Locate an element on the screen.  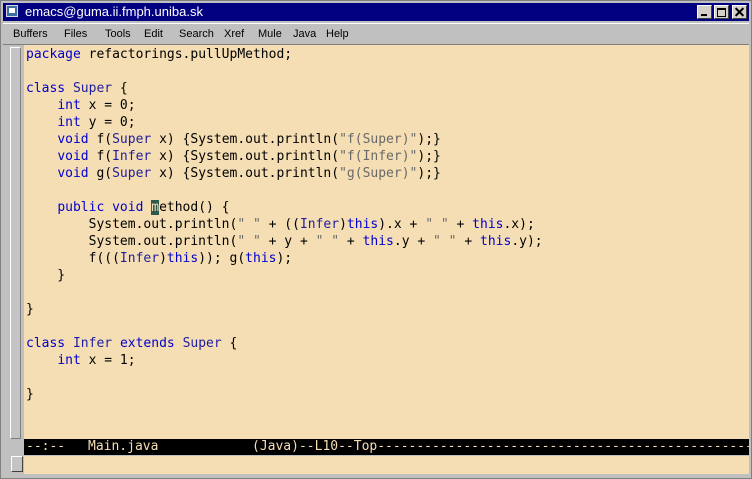
vertical-scrollbar is located at coordinates (16, 242).